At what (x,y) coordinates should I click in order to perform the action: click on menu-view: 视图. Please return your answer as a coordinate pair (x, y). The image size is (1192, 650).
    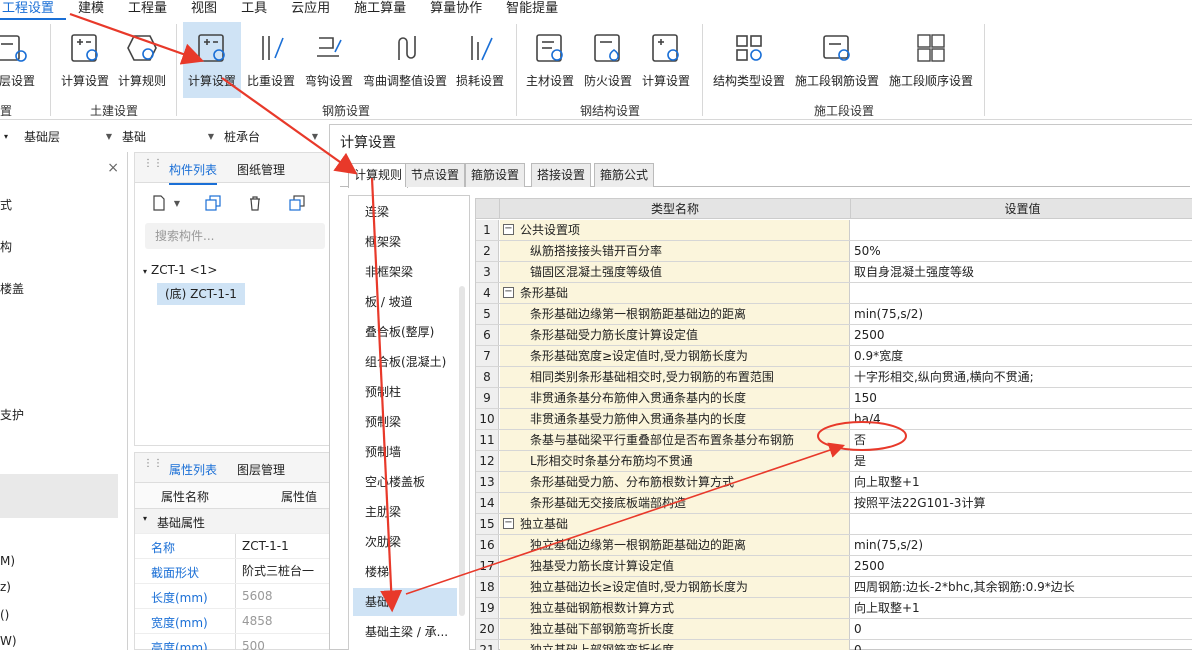
    Looking at the image, I should click on (204, 10).